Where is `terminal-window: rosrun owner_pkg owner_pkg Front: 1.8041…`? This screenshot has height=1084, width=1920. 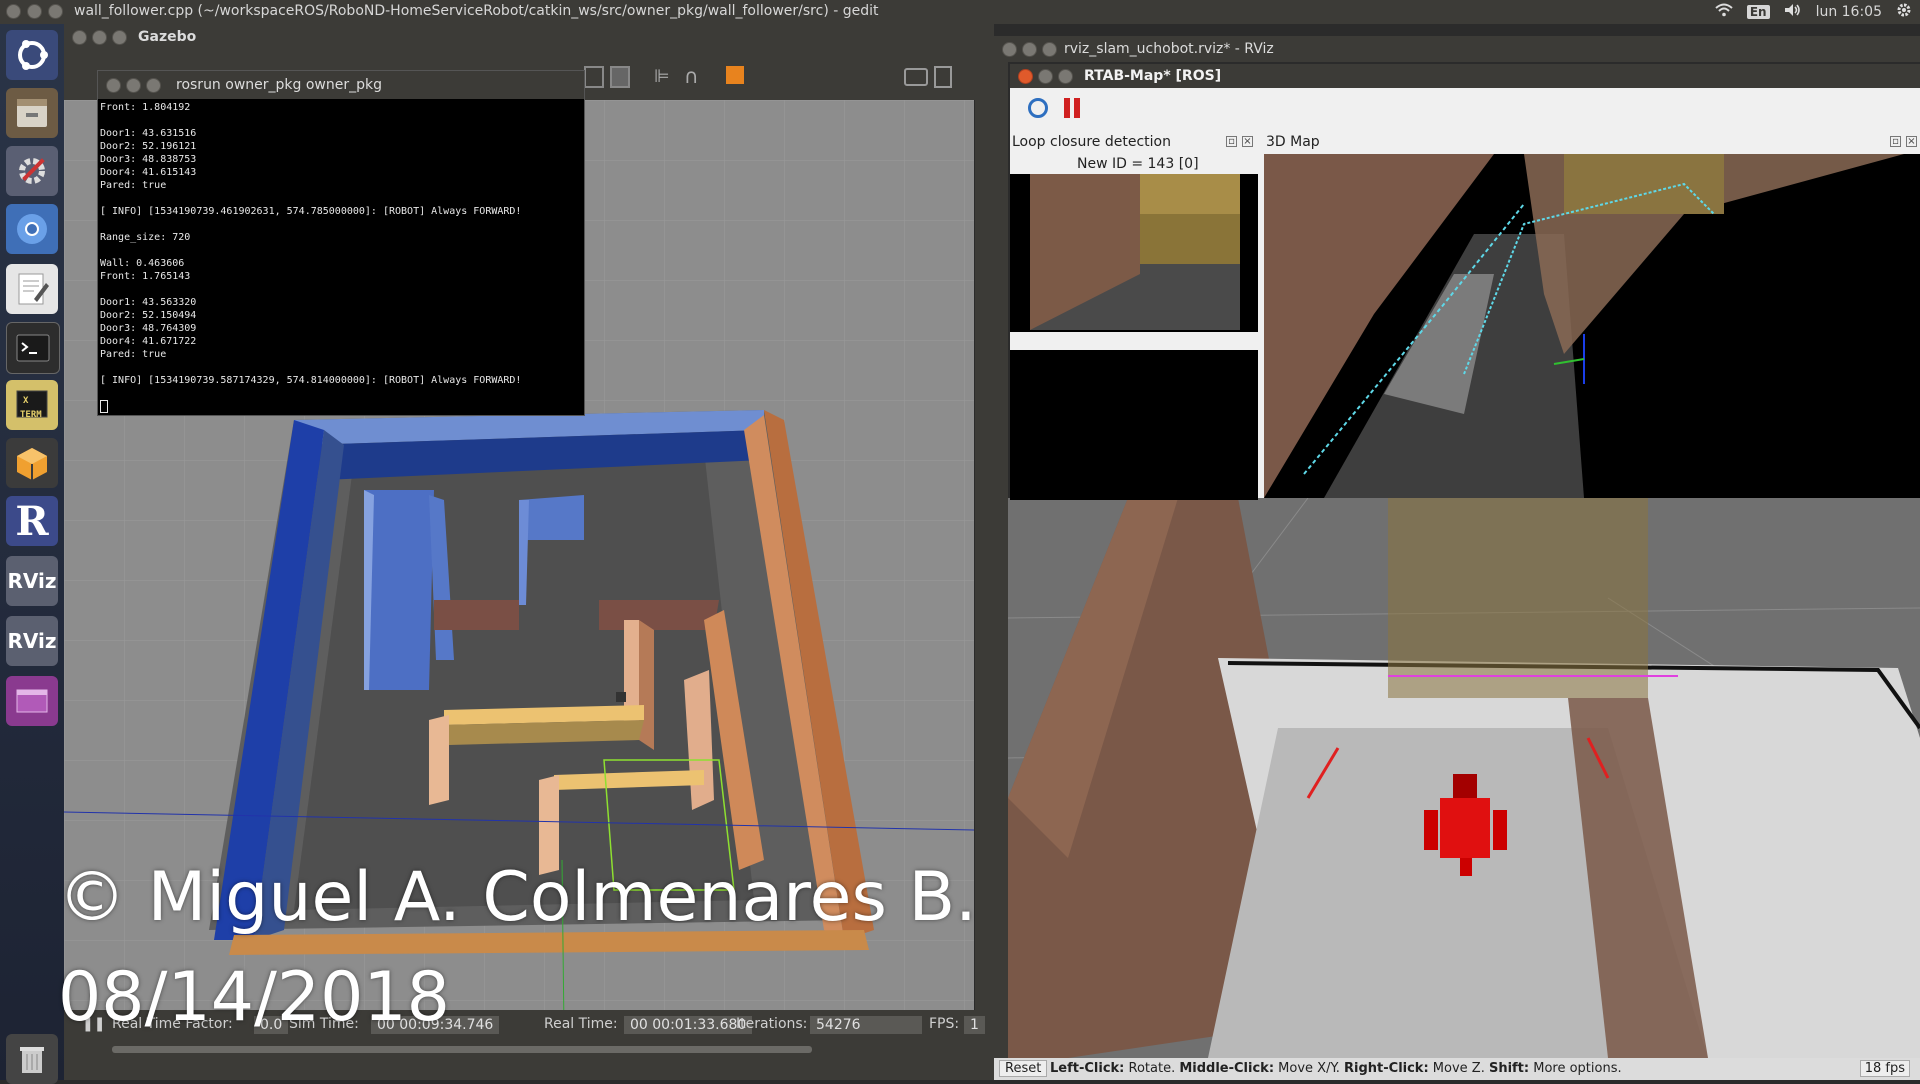
terminal-window: rosrun owner_pkg owner_pkg Front: 1.8041… is located at coordinates (341, 243).